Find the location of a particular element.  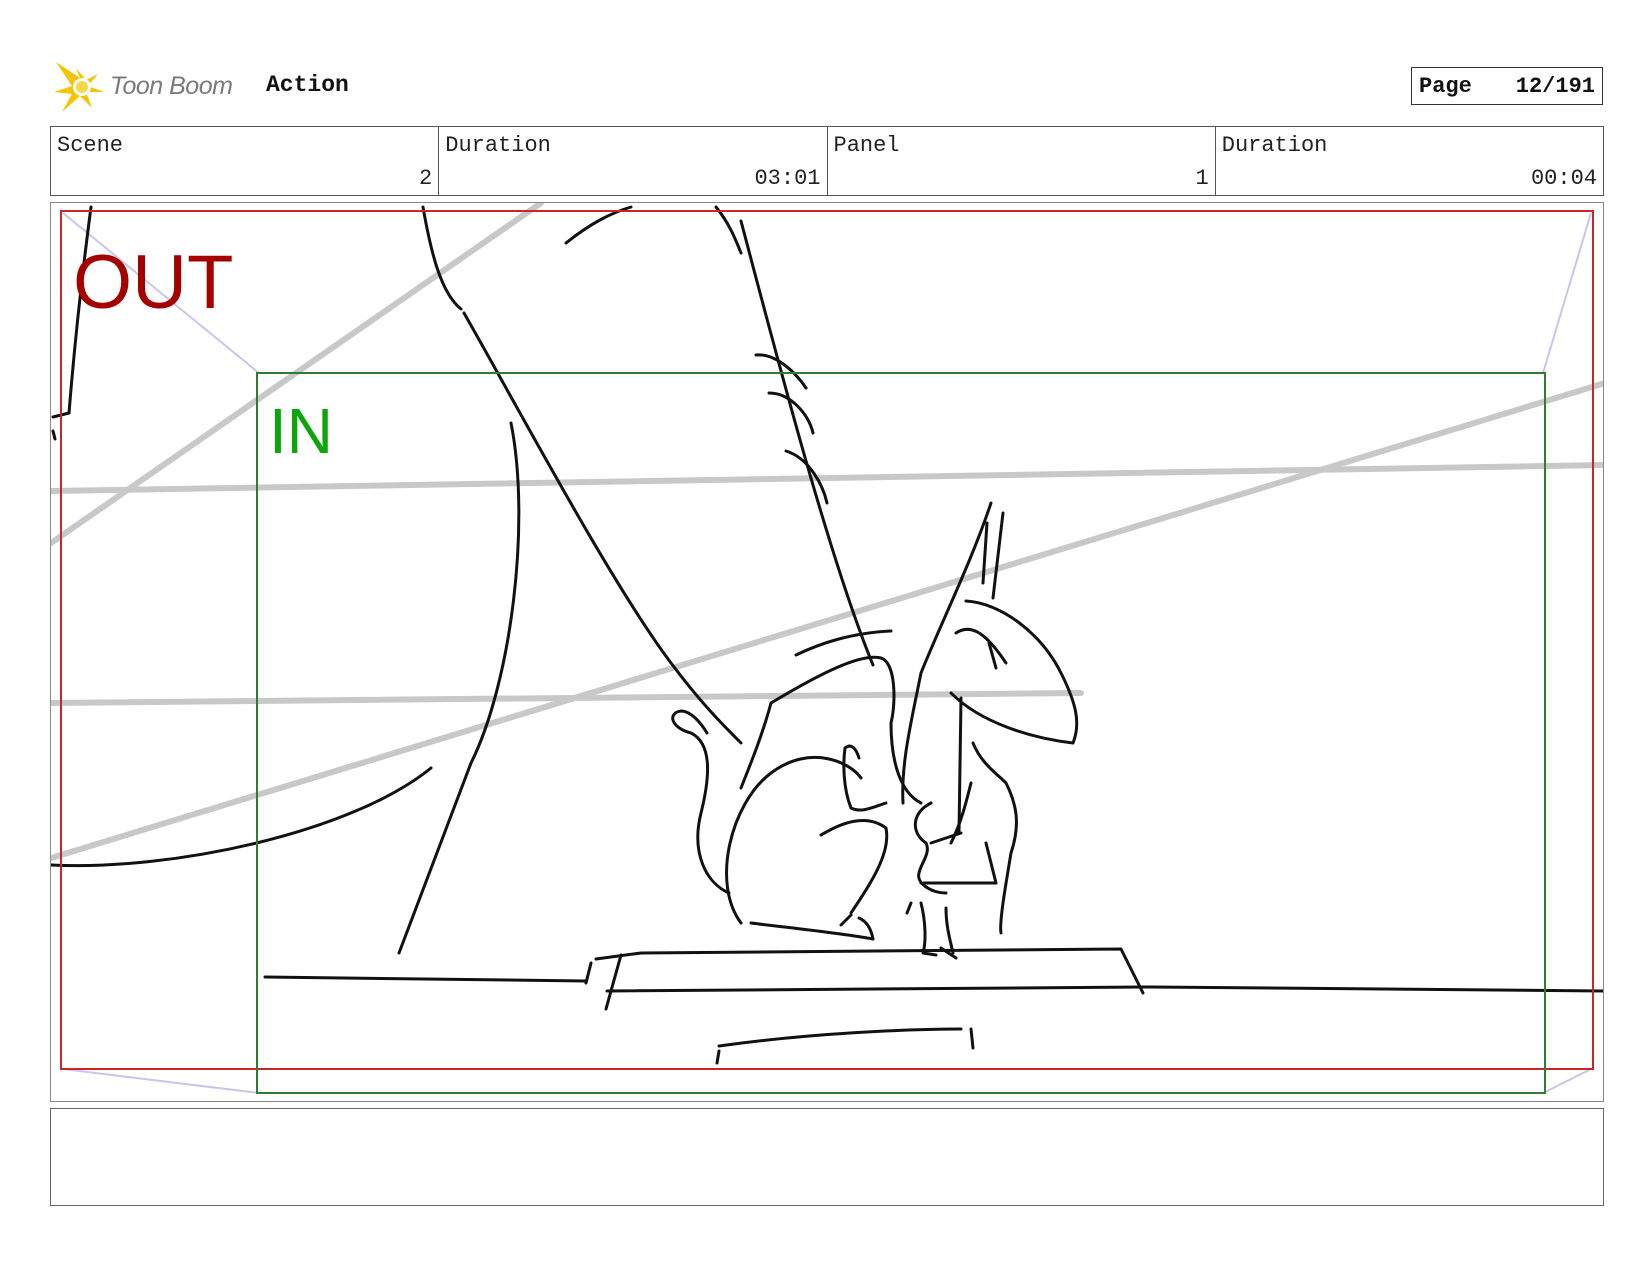

page-value: 12/191 is located at coordinates (1555, 86).